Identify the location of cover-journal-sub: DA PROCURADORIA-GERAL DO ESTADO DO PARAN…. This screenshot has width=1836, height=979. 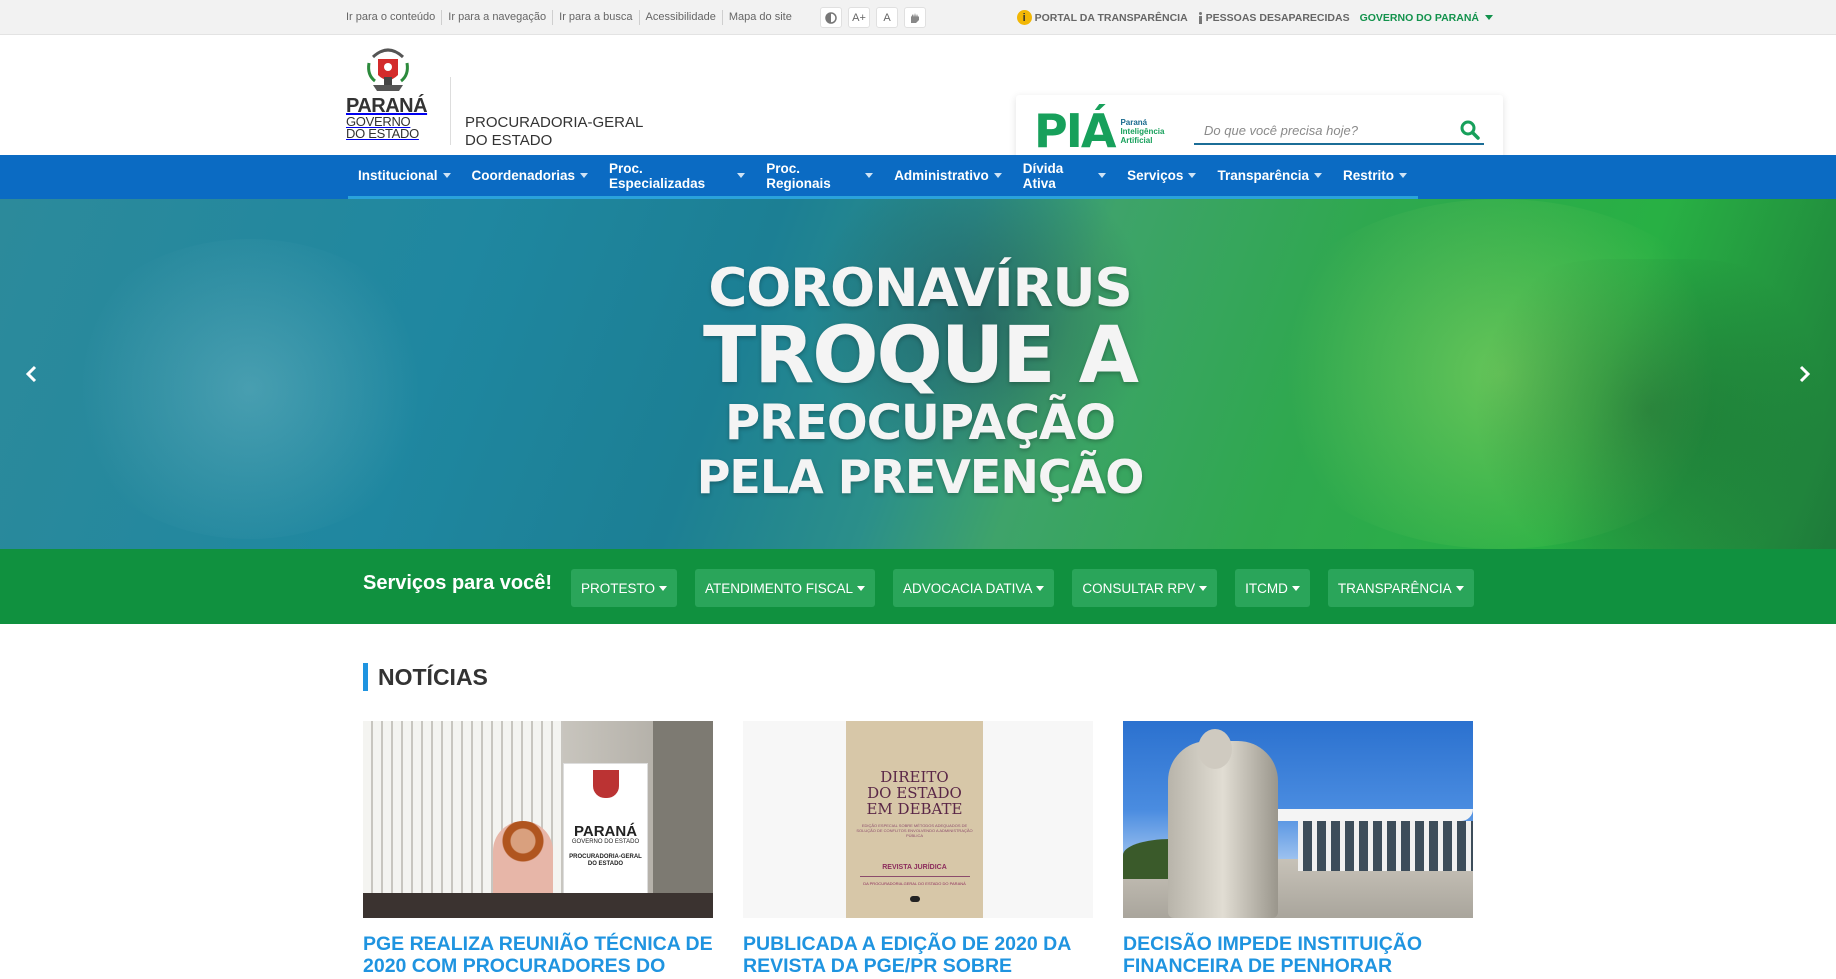
(914, 883).